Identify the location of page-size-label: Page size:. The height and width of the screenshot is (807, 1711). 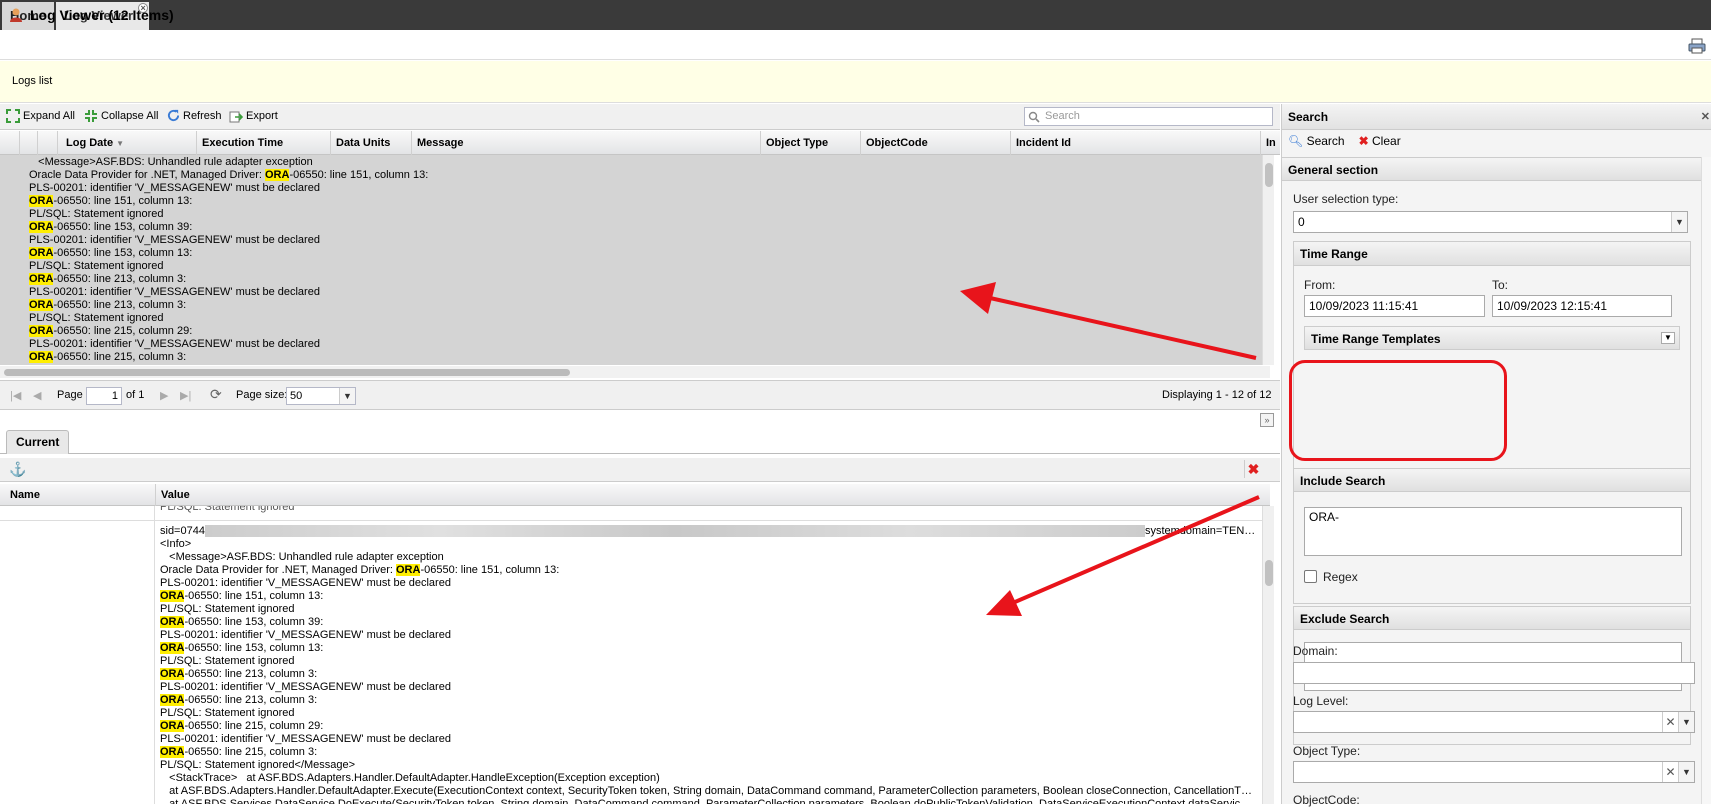
(262, 395).